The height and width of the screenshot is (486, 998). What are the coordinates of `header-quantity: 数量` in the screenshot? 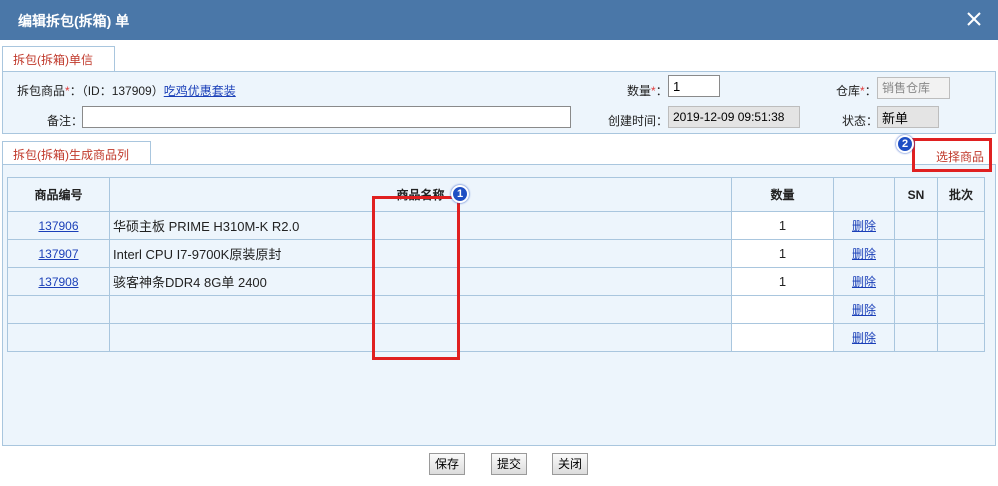 It's located at (782, 194).